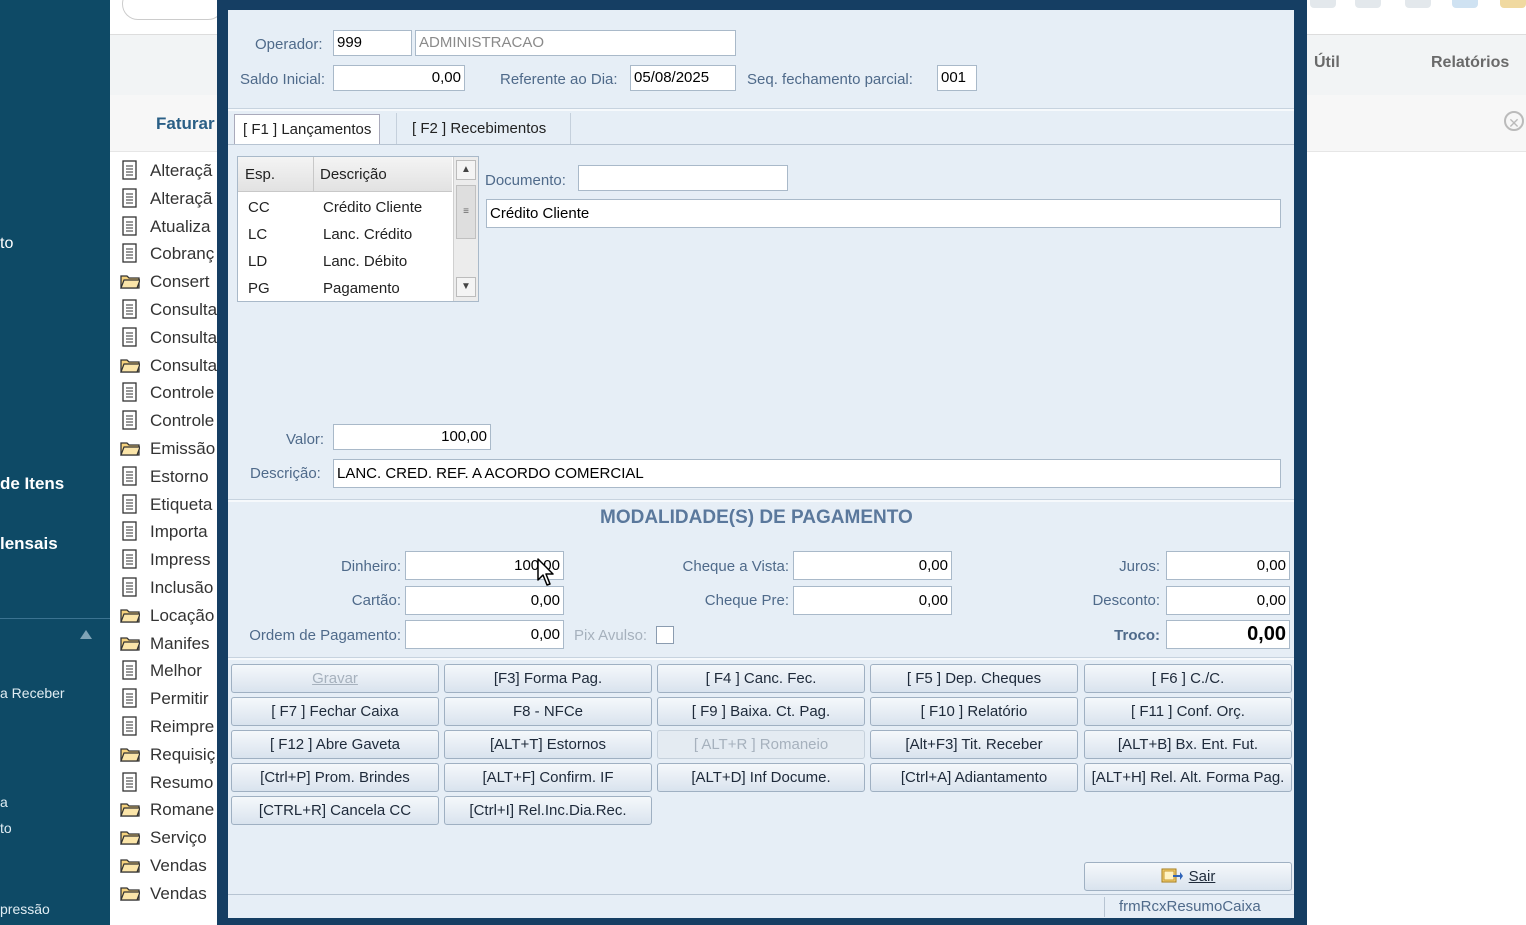 The width and height of the screenshot is (1526, 925). I want to click on abre-gaveta-button: [ F12 ] Abre Gaveta, so click(335, 744).